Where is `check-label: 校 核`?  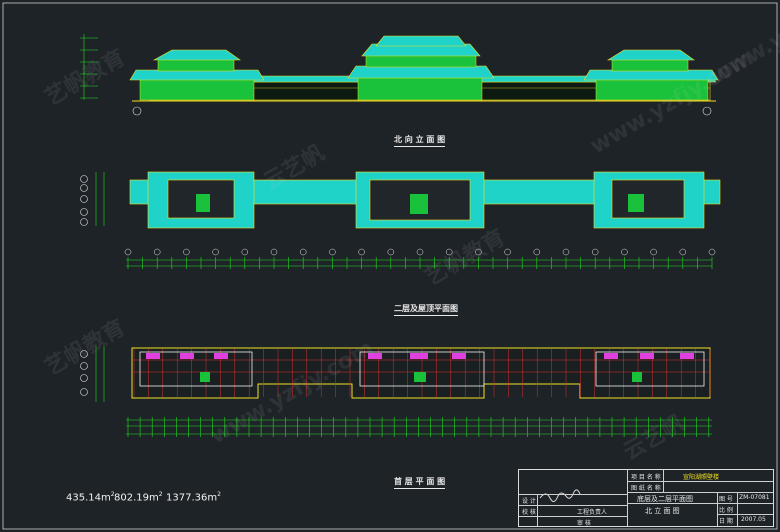 check-label: 校 核 is located at coordinates (529, 512).